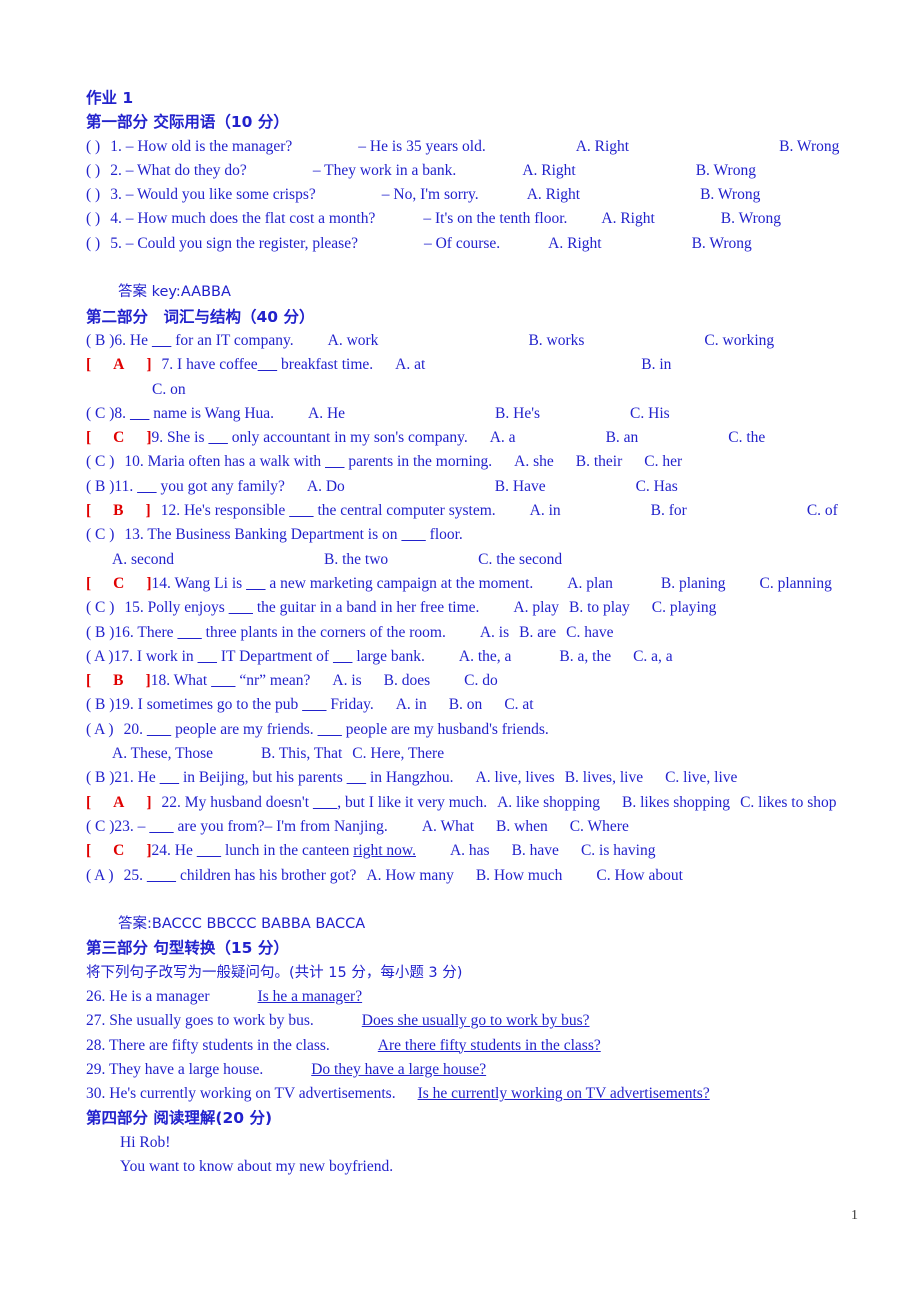 The image size is (920, 1302). I want to click on option-a: A. like shopping, so click(548, 802).